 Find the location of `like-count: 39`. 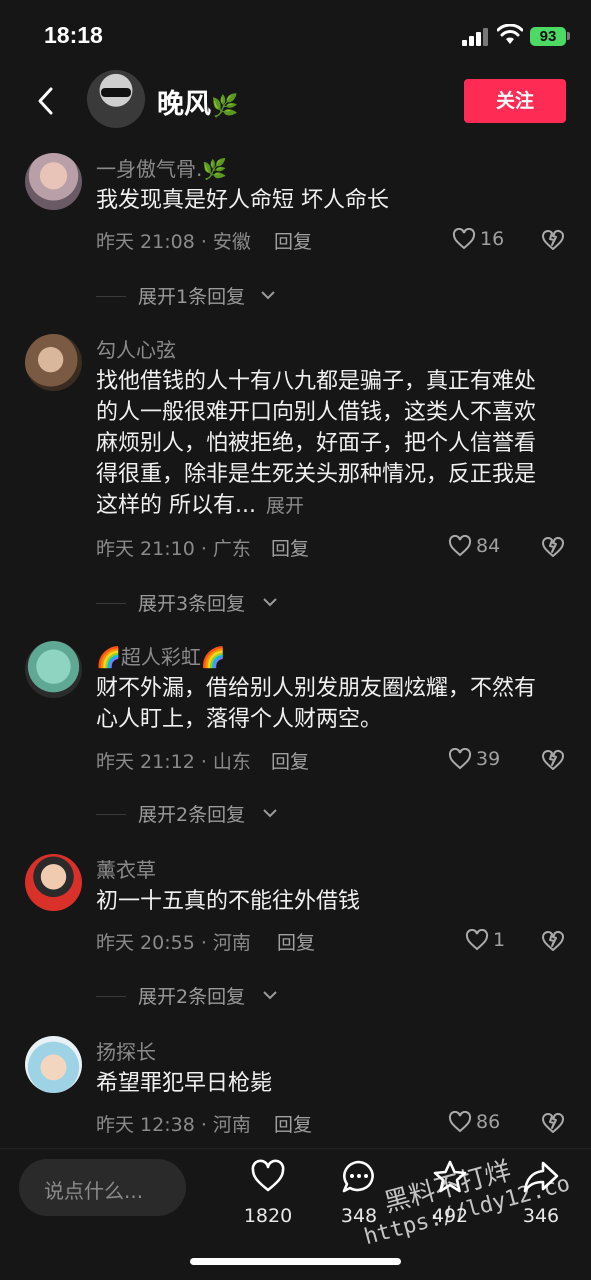

like-count: 39 is located at coordinates (488, 759).